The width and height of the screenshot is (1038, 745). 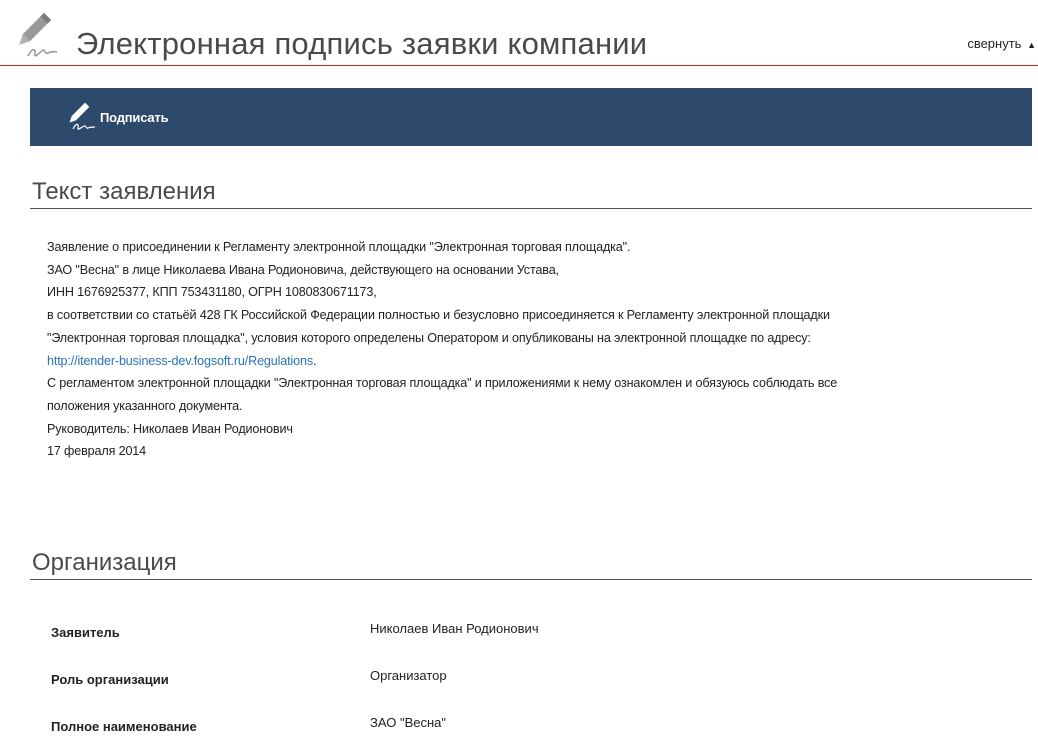 I want to click on collapse-link: свернуть ▲, so click(x=1001, y=43).